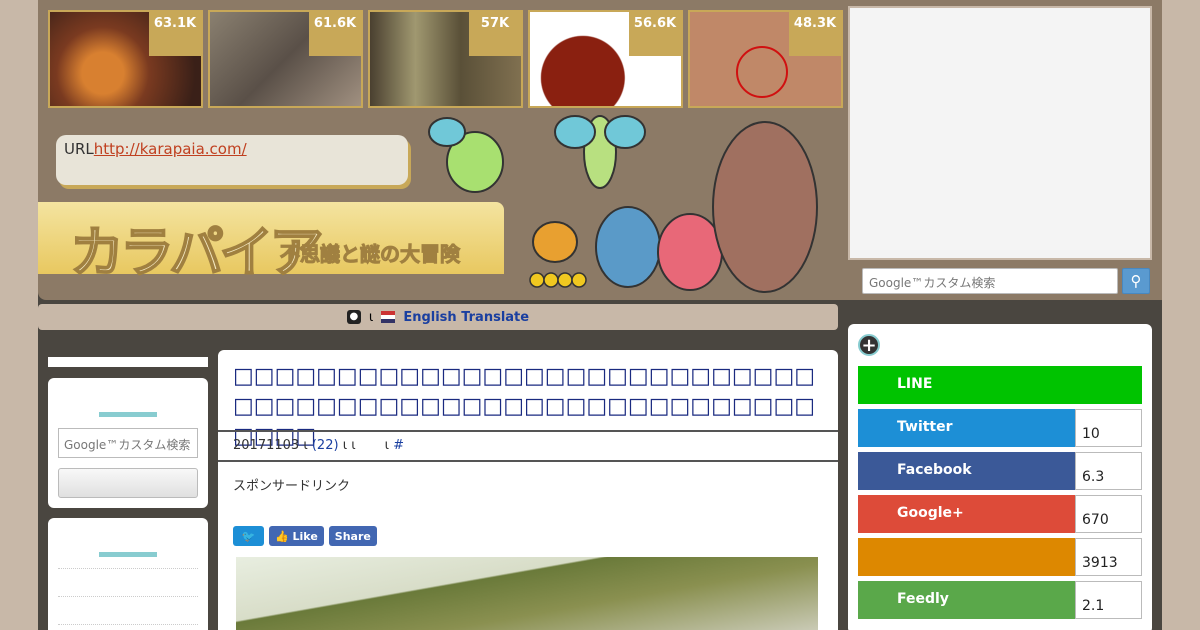 The image size is (1200, 630). I want to click on view-count-badge: 63.1K, so click(175, 34).